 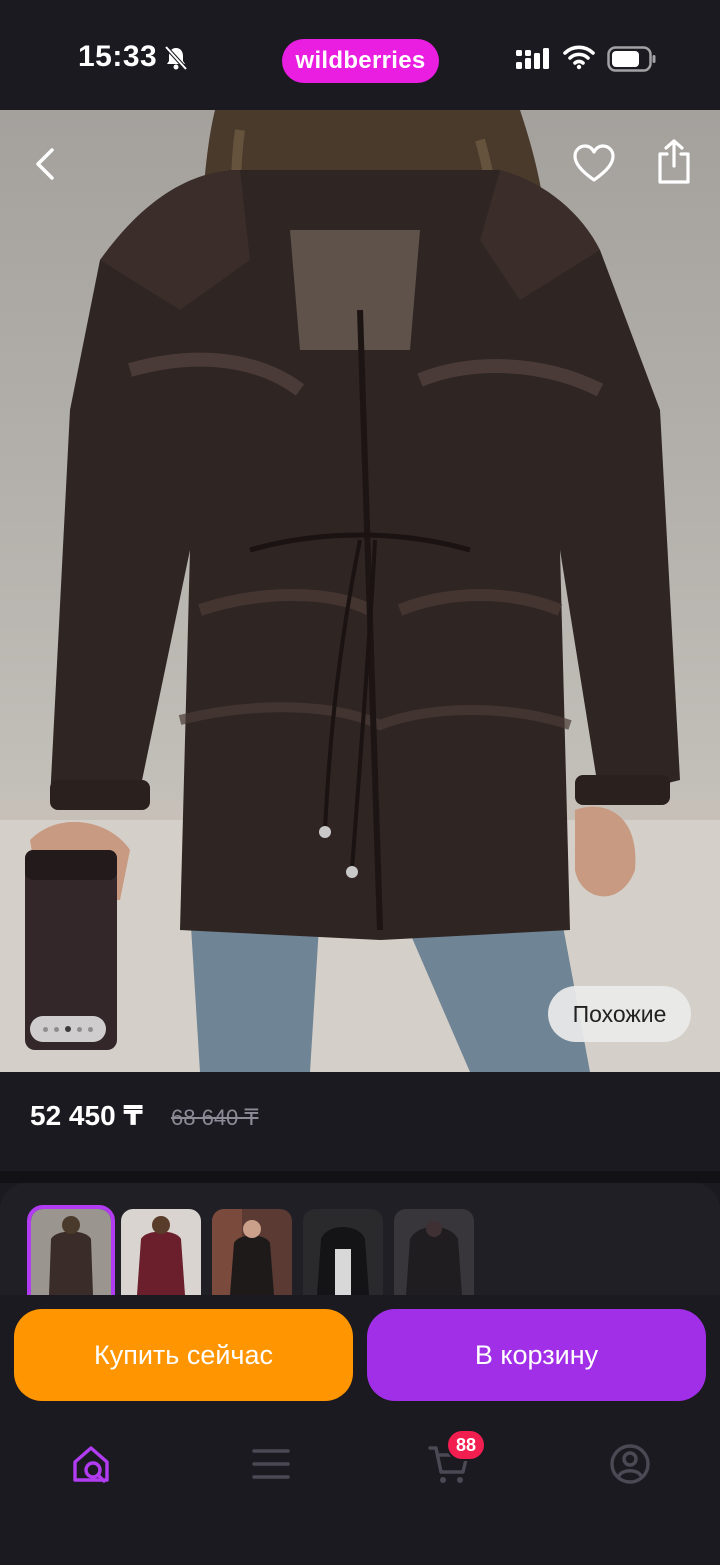 I want to click on gallery-dot-active, so click(x=68, y=1029).